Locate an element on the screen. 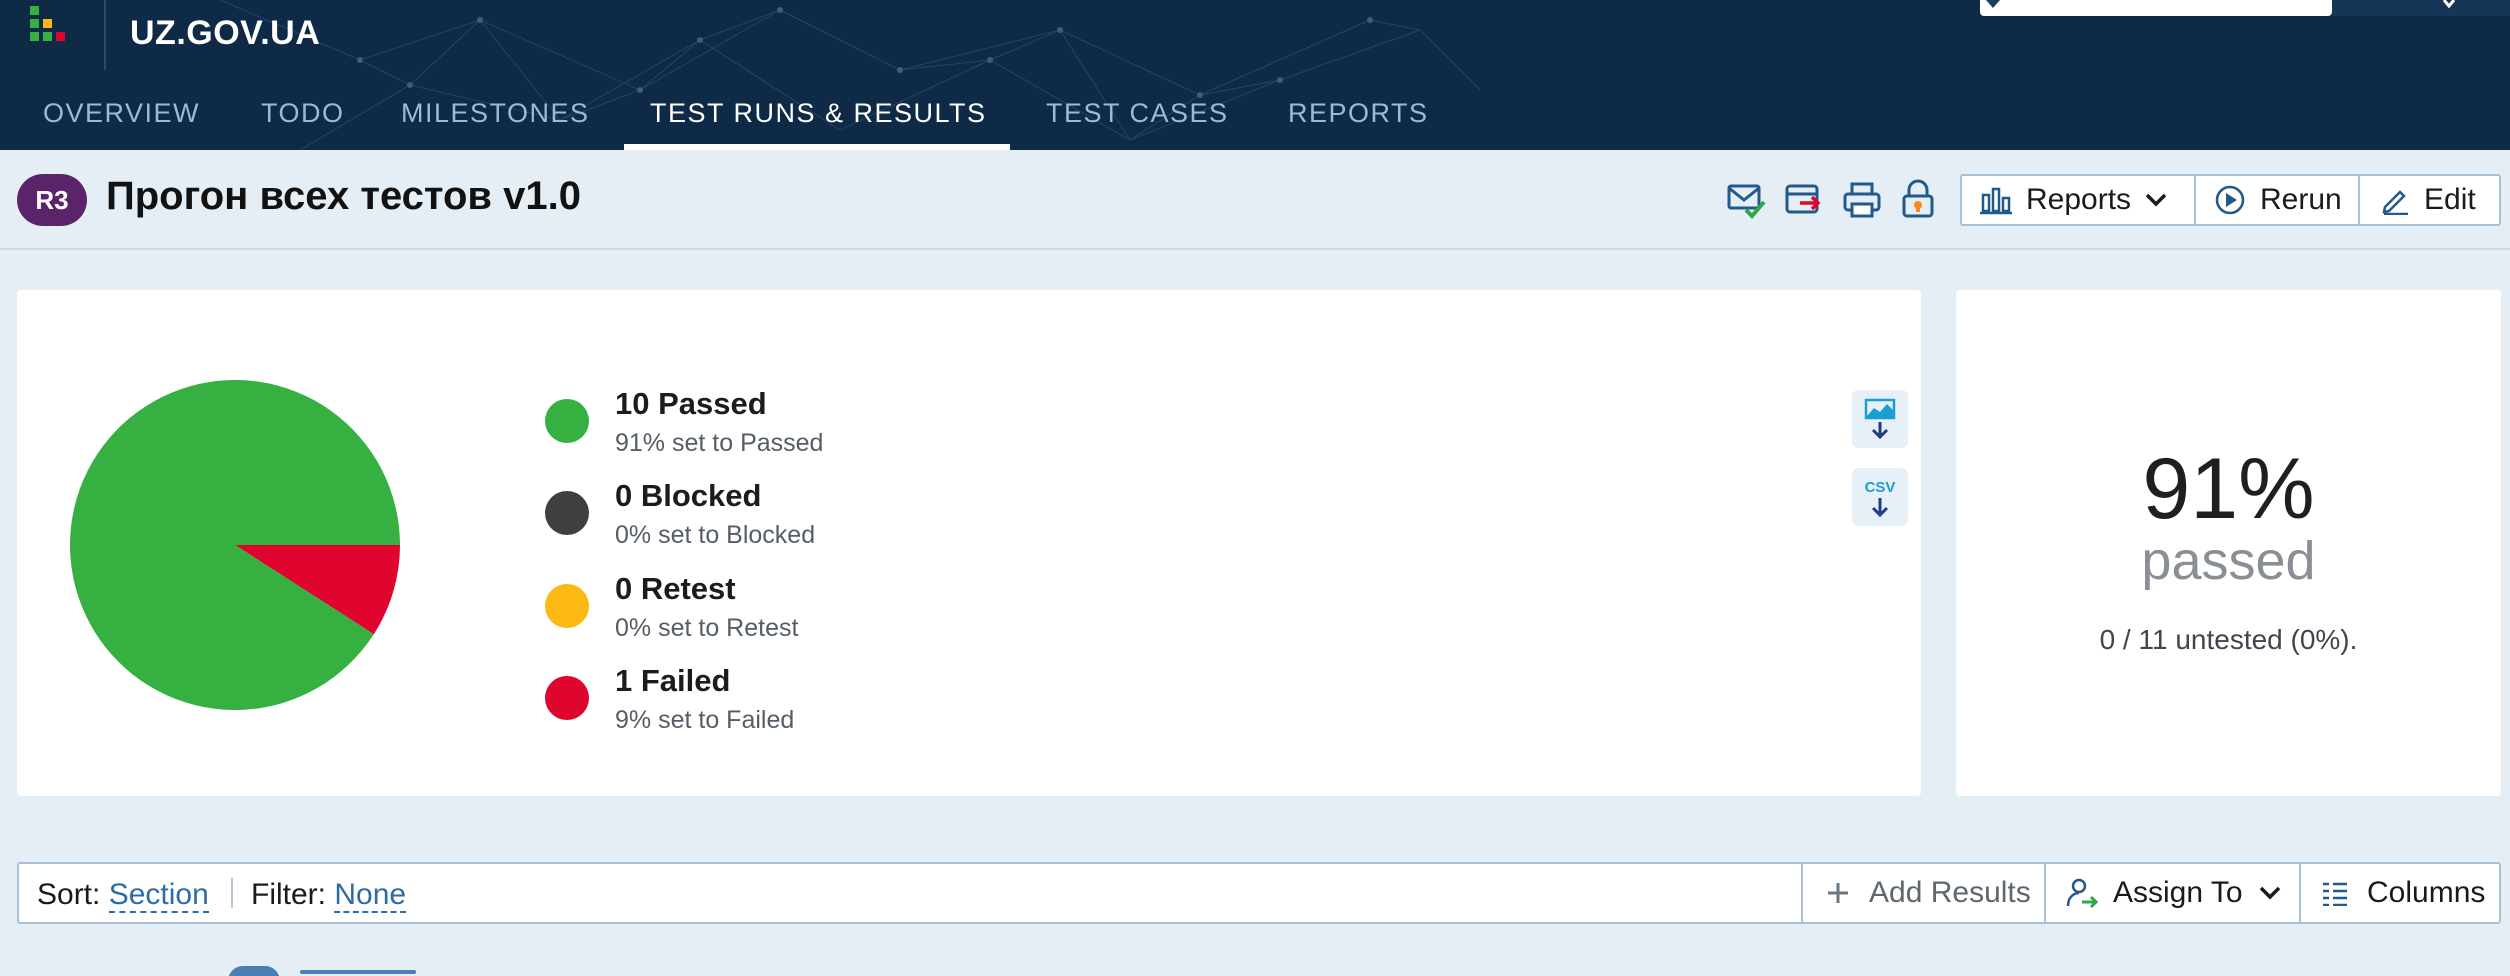 Image resolution: width=2510 pixels, height=976 pixels. run-actions-group: Reports Rerun Edit is located at coordinates (2230, 200).